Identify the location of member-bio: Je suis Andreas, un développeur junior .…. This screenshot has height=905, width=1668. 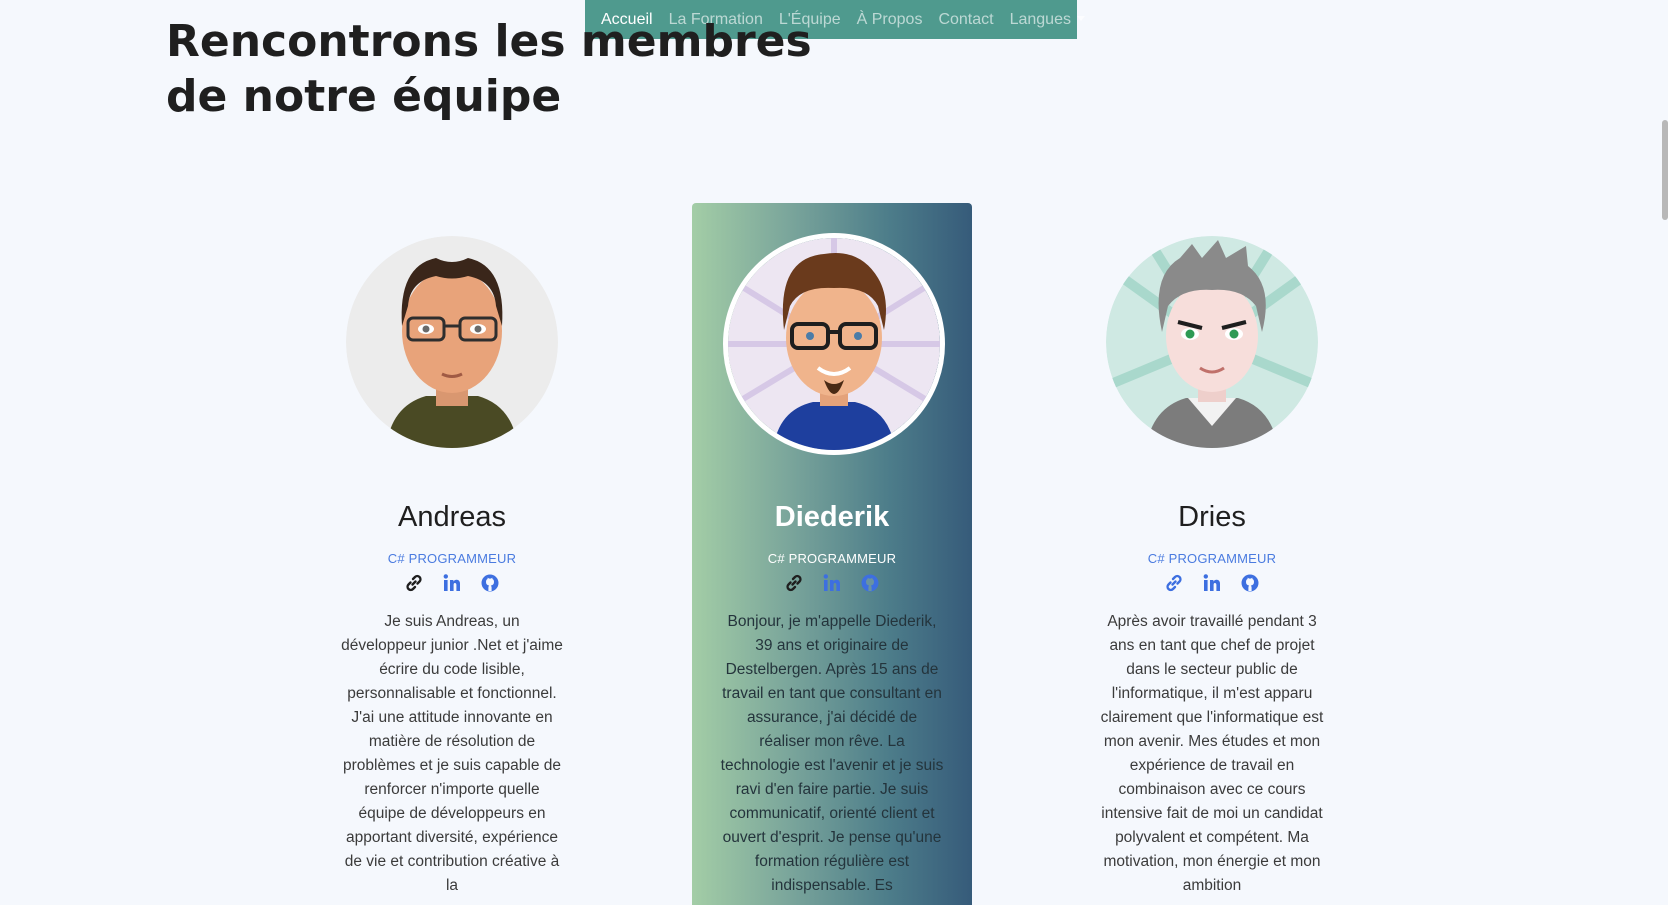
(452, 753).